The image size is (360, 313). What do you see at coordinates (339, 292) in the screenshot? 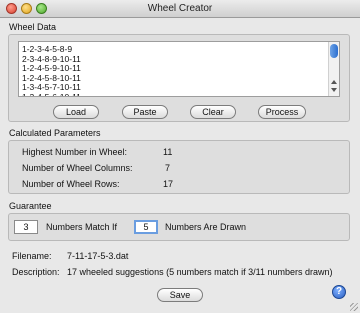
I see `help-icon: ?` at bounding box center [339, 292].